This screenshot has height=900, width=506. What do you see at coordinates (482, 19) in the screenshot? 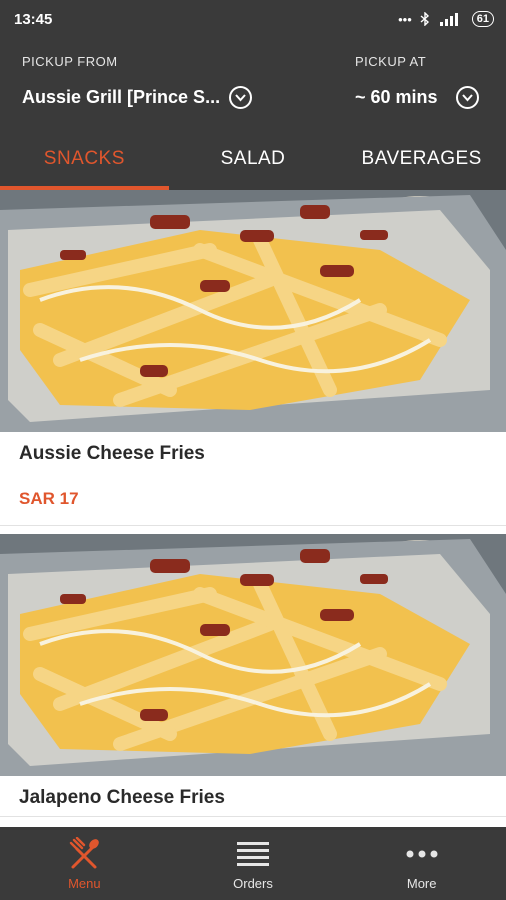
I see `battery-icon: 61` at bounding box center [482, 19].